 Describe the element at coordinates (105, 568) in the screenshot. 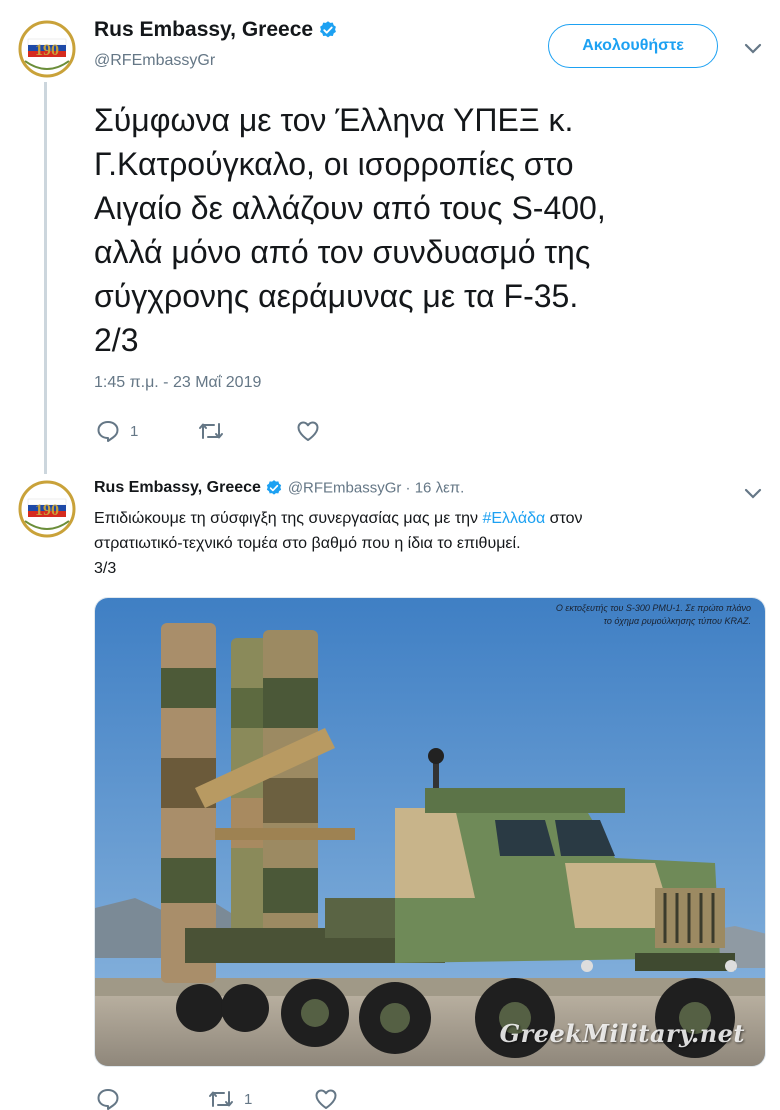

I see `reply-text-line: 3/3` at that location.